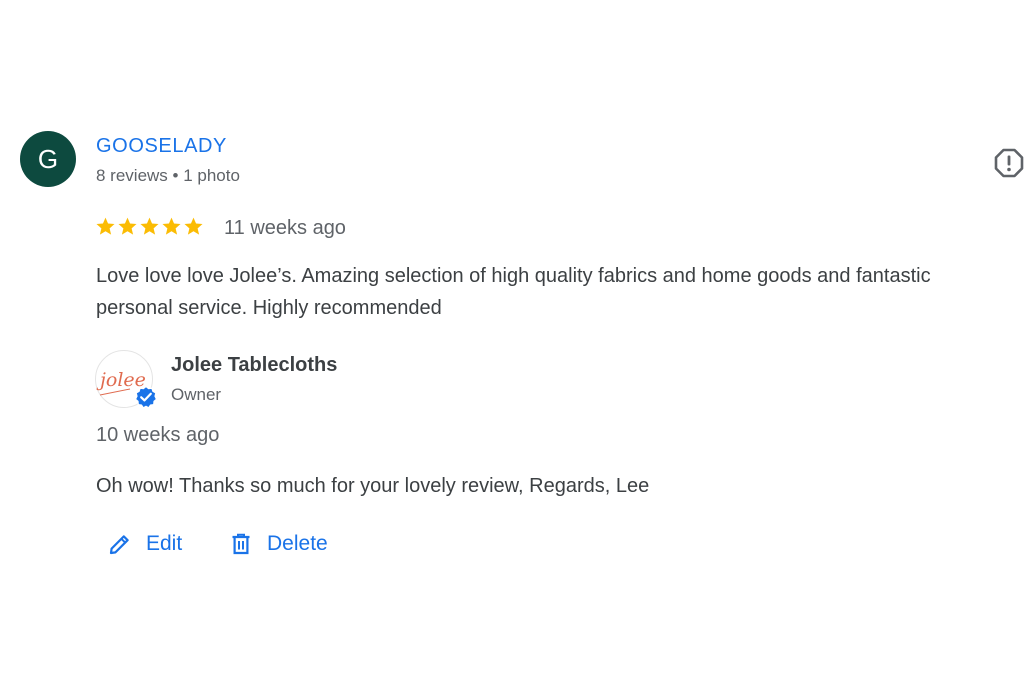  I want to click on review-date: 11 weeks ago, so click(285, 228).